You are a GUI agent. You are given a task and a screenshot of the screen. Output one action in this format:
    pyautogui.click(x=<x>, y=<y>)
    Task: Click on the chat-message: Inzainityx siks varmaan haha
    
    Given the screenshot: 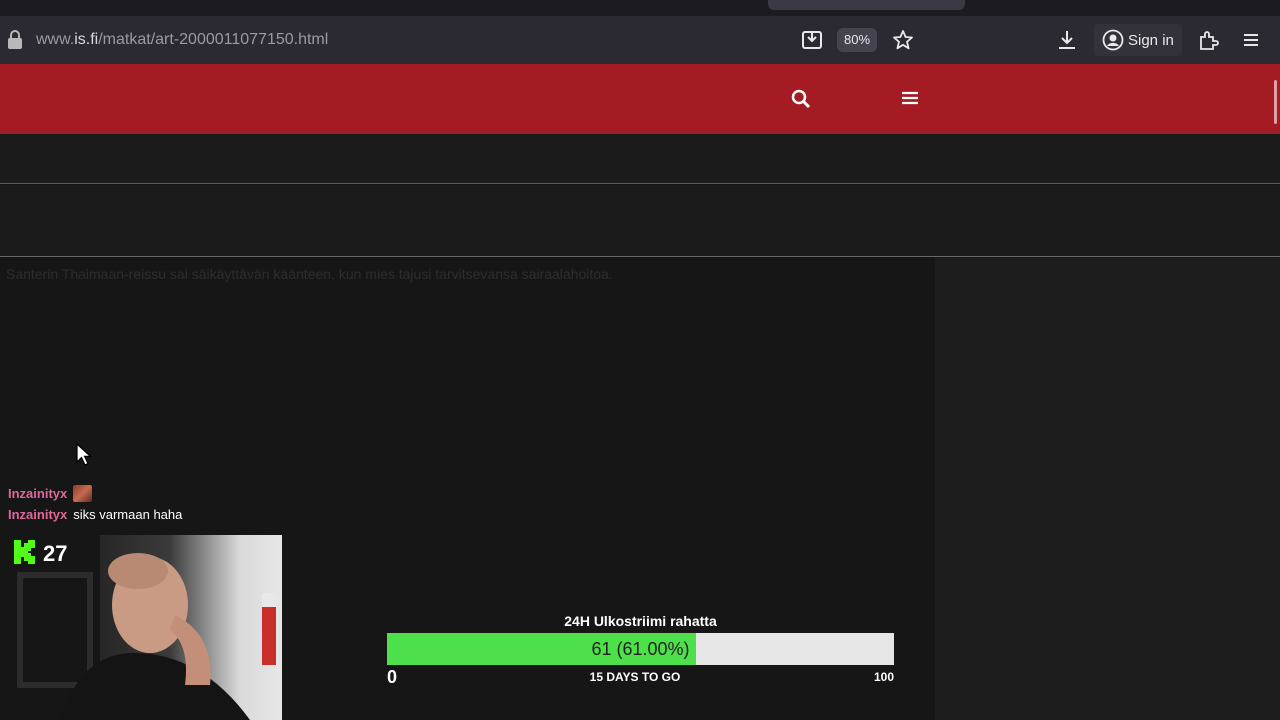 What is the action you would take?
    pyautogui.click(x=95, y=514)
    